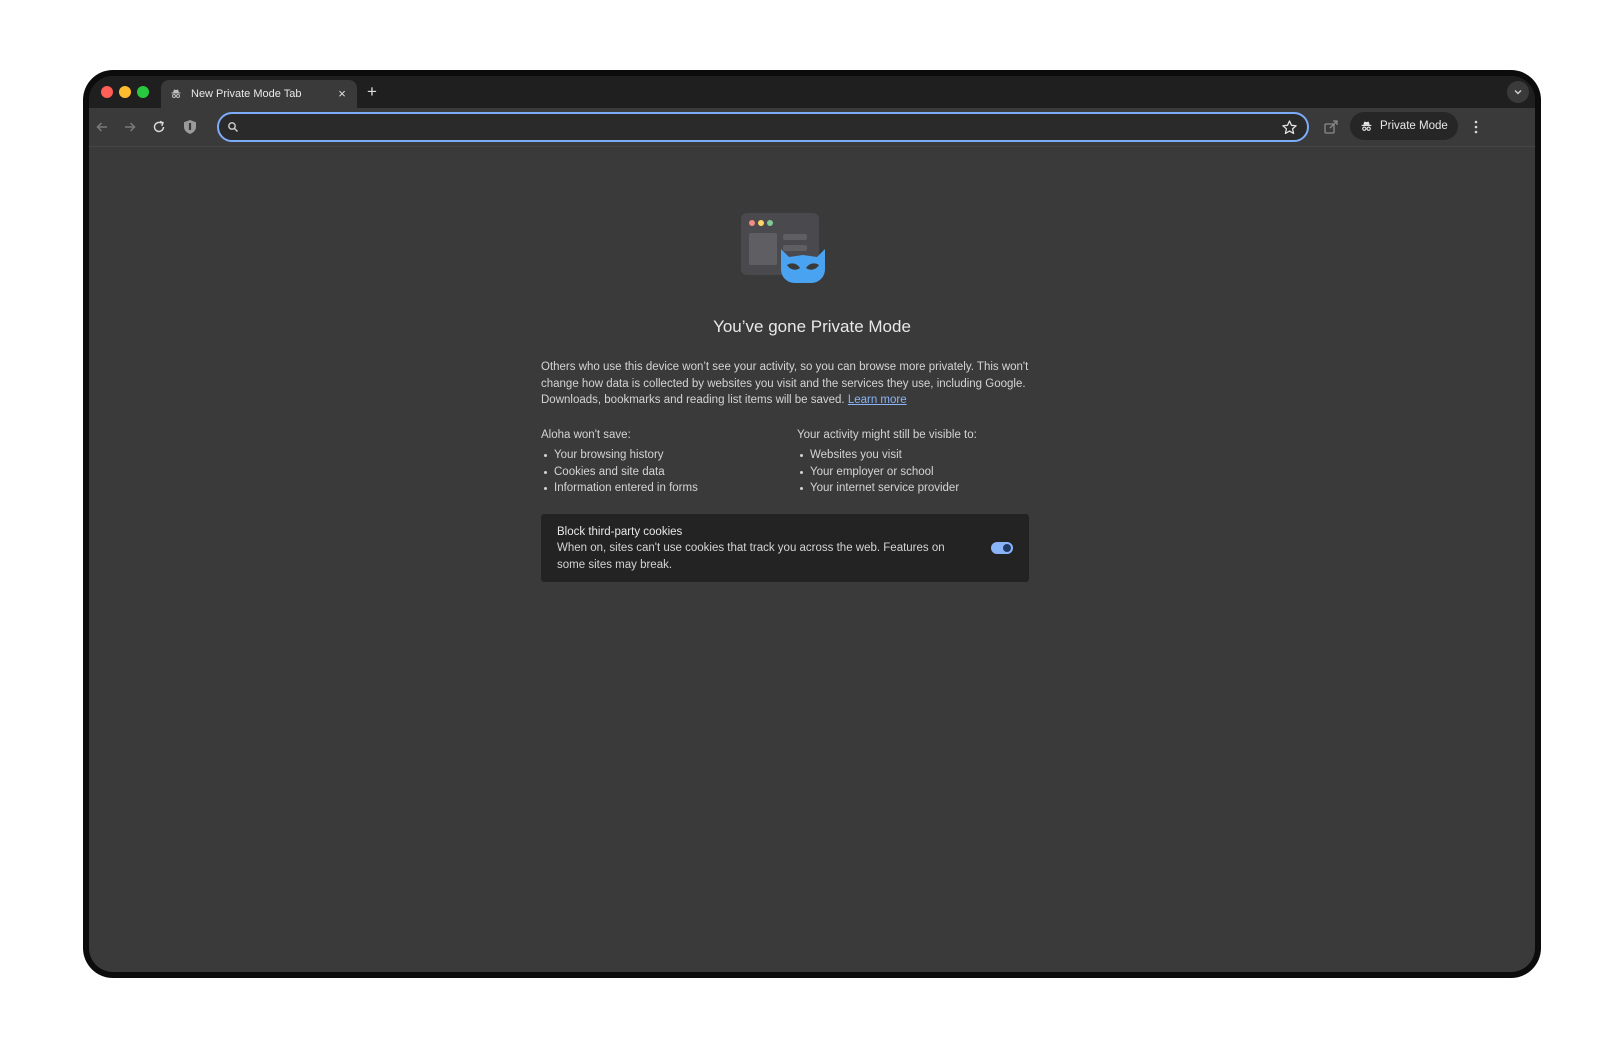 Image resolution: width=1621 pixels, height=1048 pixels. Describe the element at coordinates (887, 435) in the screenshot. I see `still-visible-heading: Your activity might still be visible to:` at that location.